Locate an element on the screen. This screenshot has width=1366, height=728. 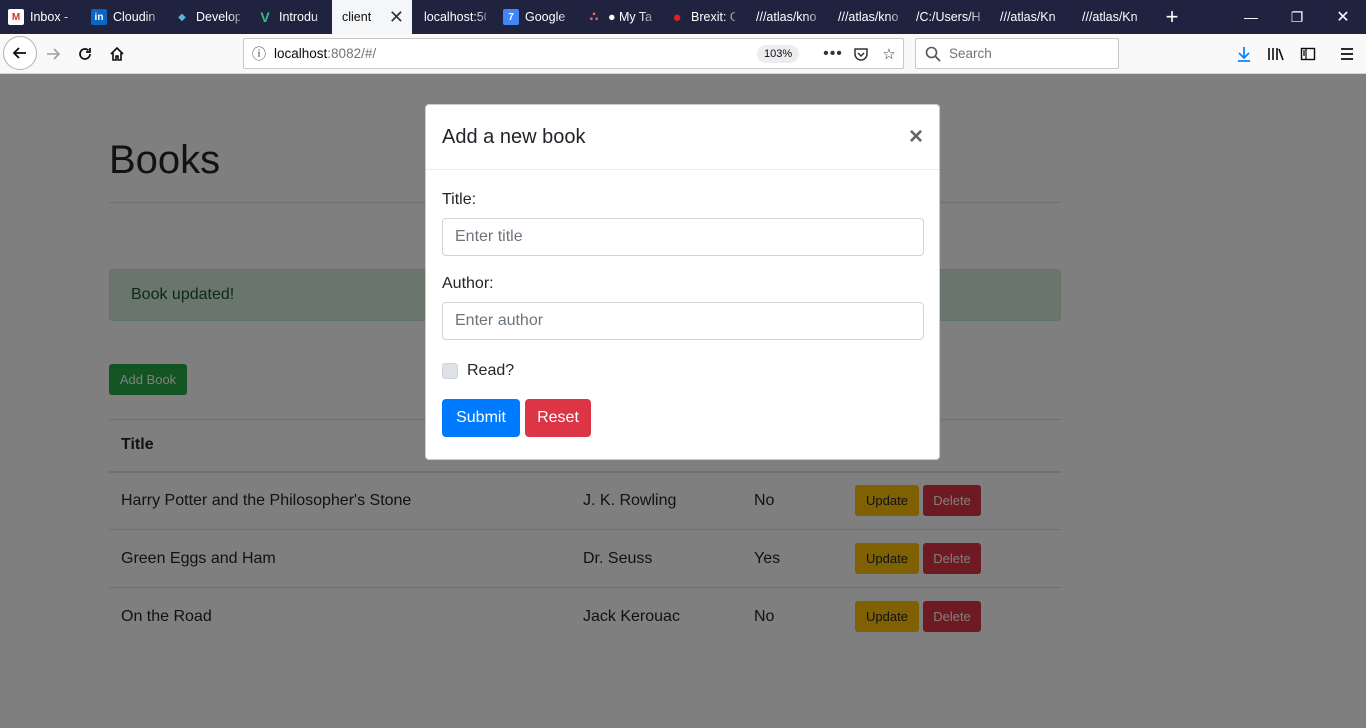
tab-cloudinary: in Cloudin is located at coordinates (124, 17).